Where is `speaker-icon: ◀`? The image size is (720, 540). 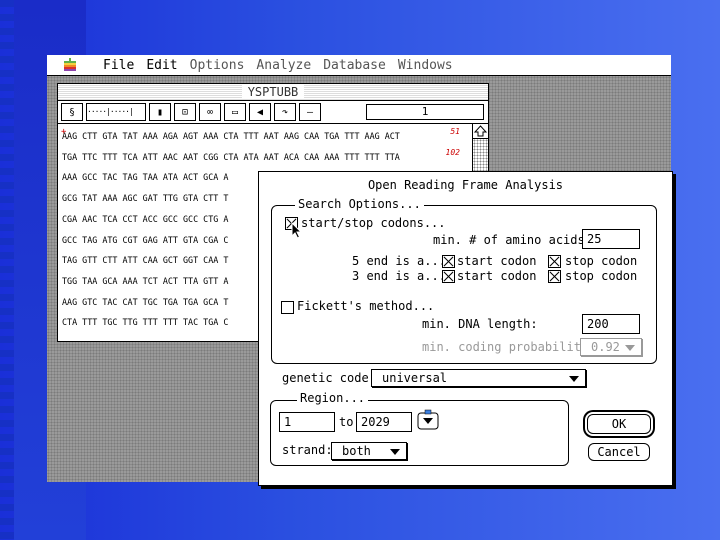
speaker-icon: ◀ is located at coordinates (260, 112).